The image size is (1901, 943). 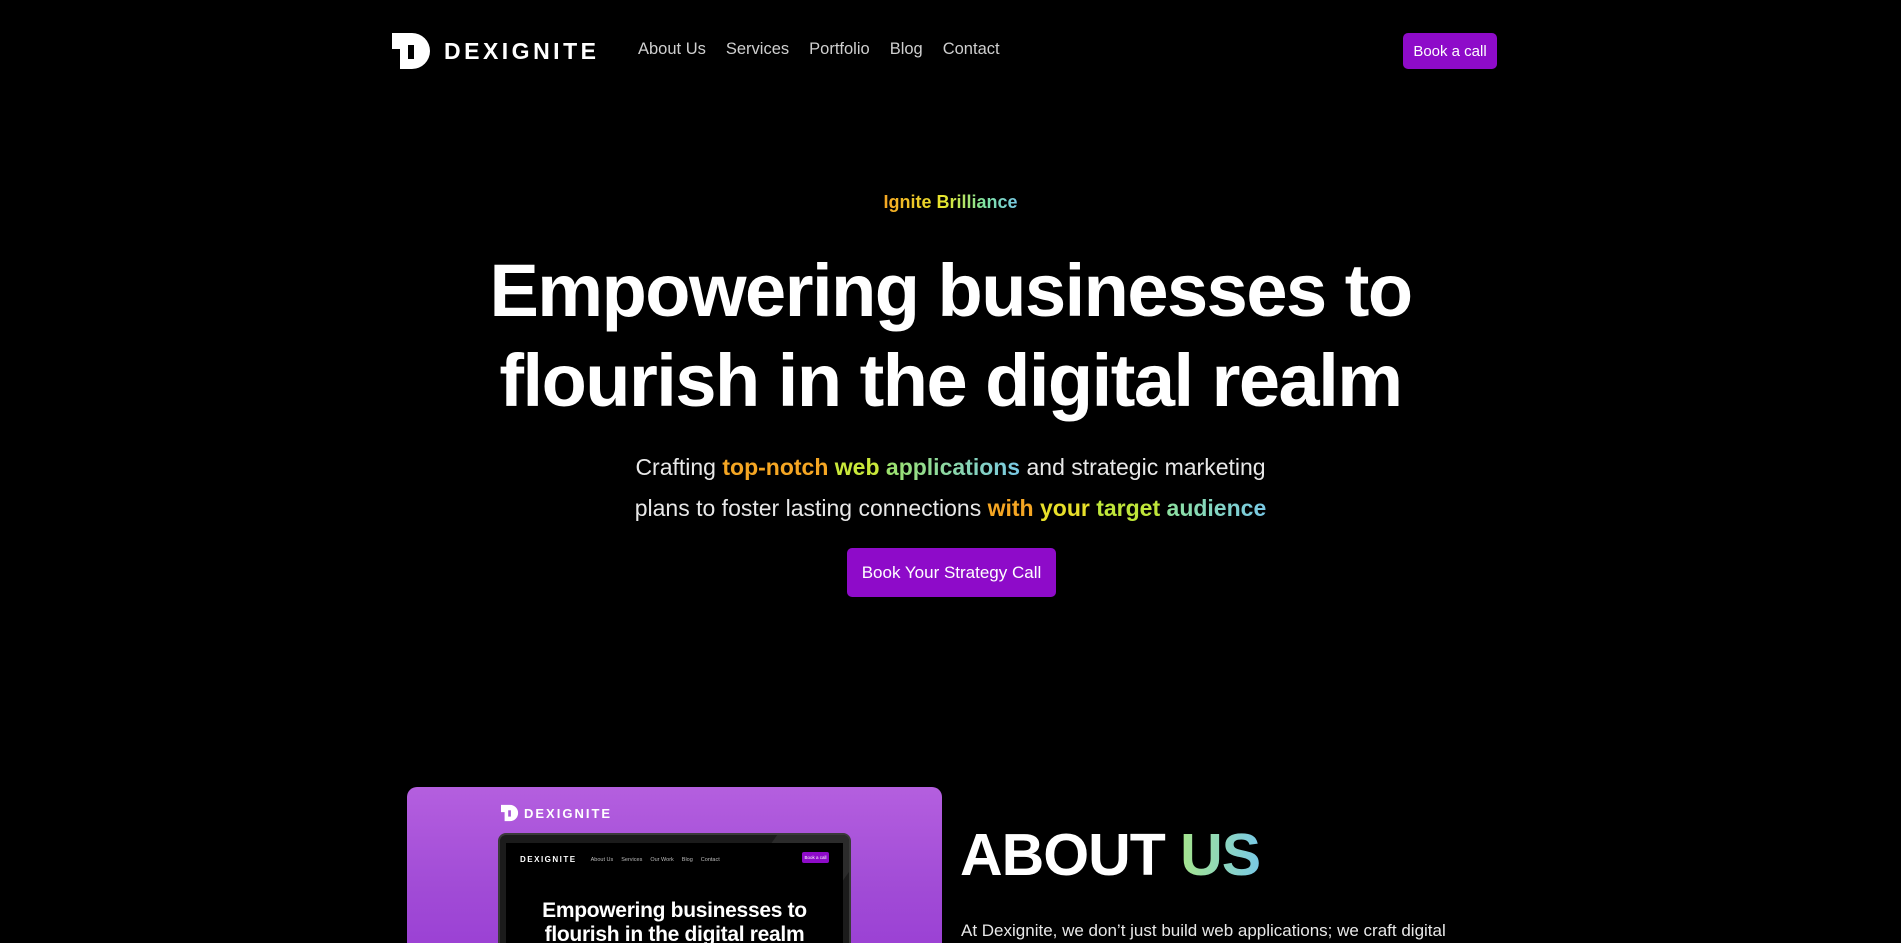 I want to click on mockup-title-line-1: Empowering businesses to, so click(x=674, y=910).